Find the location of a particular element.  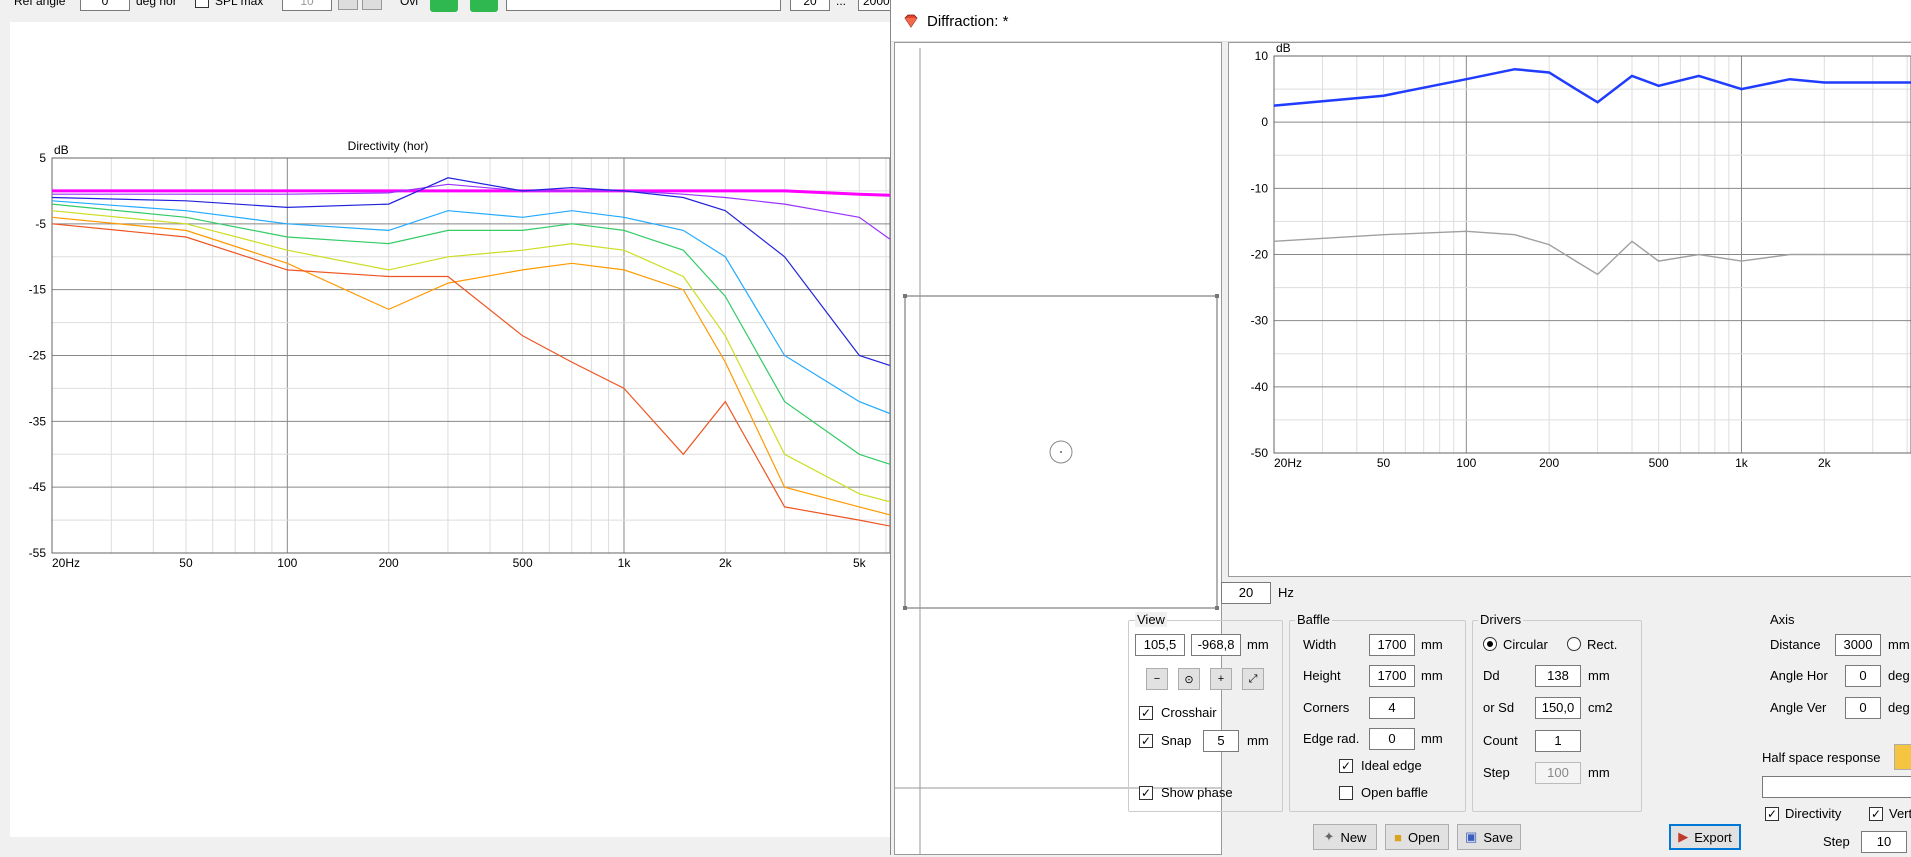

circular-label: Circular is located at coordinates (1525, 644).